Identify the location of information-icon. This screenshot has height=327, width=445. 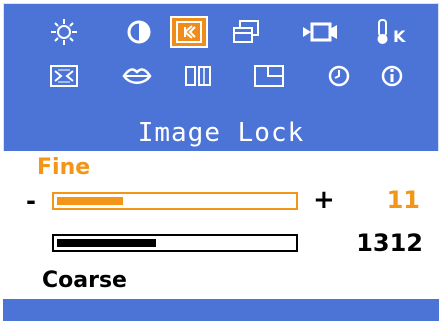
(392, 76).